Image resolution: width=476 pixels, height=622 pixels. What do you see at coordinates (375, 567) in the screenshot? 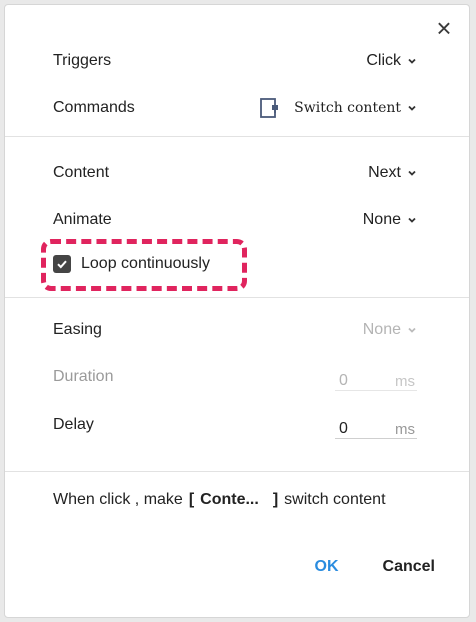
I see `dialog-buttons: OK Cancel` at bounding box center [375, 567].